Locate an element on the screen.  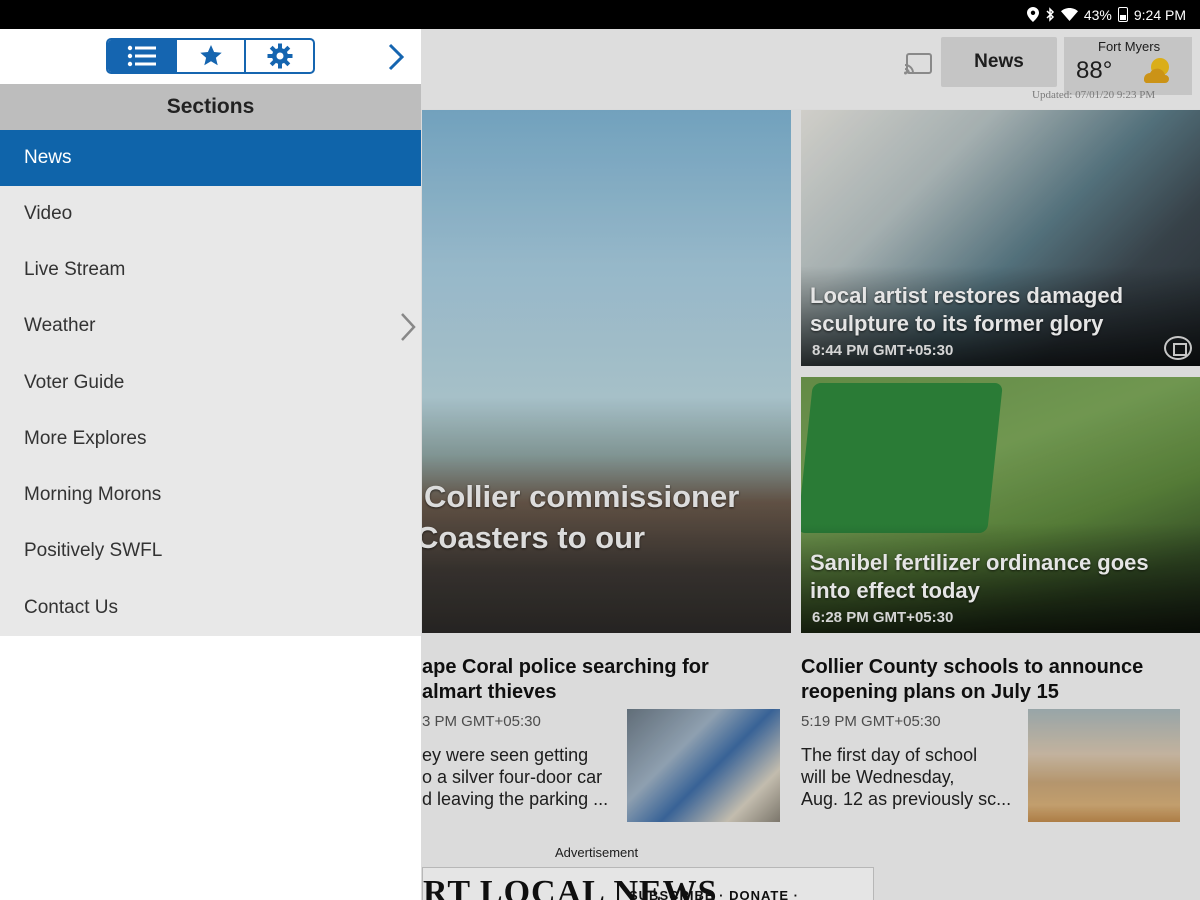
status-bar: 43% 9:24 PM is located at coordinates (600, 14).